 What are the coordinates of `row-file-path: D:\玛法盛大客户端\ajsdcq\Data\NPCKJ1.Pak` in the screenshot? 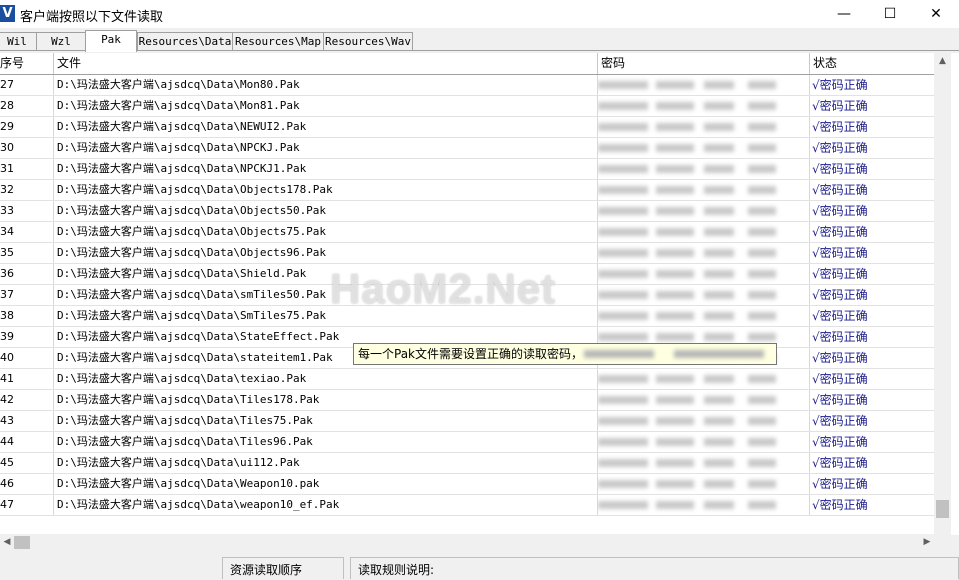 It's located at (326, 169).